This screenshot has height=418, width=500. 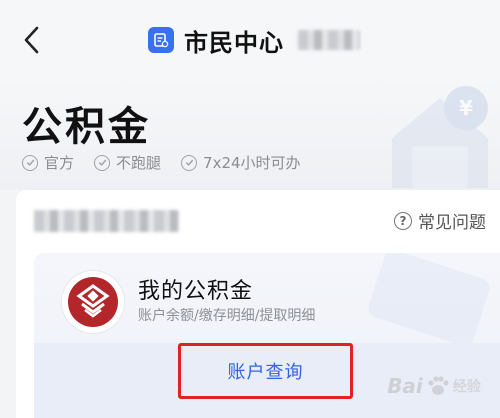 I want to click on housing-fund-logo, so click(x=93, y=302).